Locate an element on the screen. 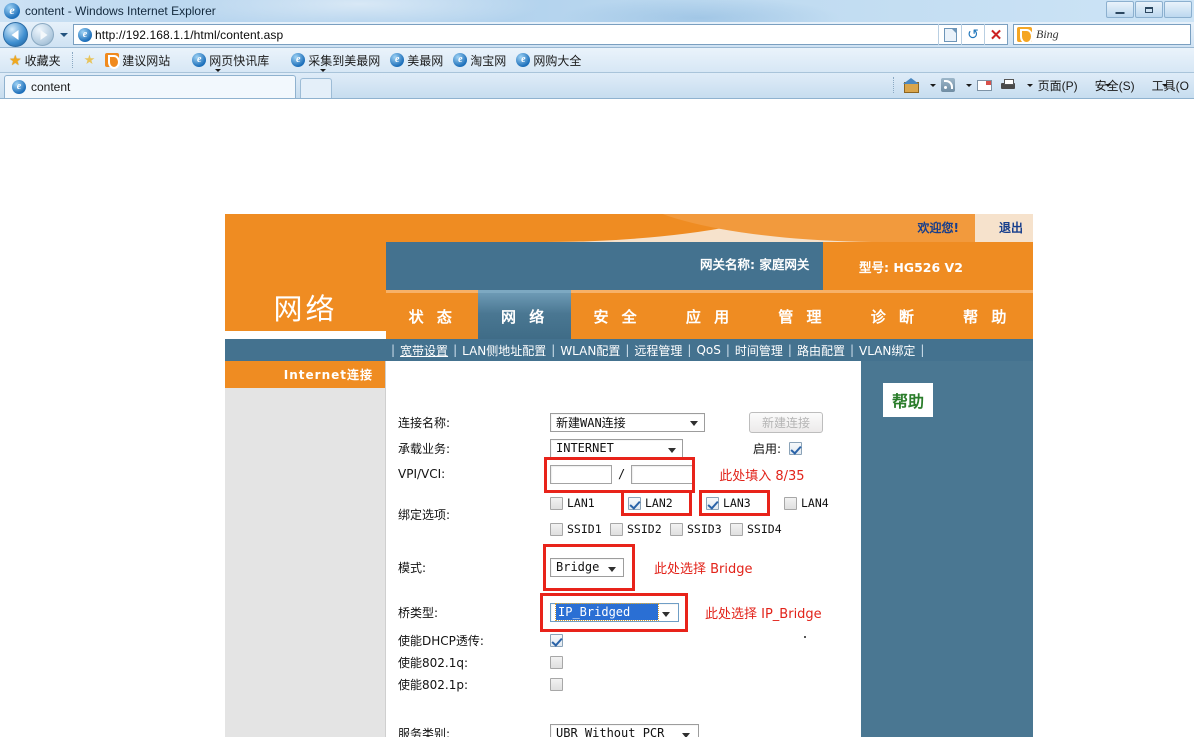 Image resolution: width=1194 pixels, height=737 pixels. logout-link: 退出 is located at coordinates (1011, 227).